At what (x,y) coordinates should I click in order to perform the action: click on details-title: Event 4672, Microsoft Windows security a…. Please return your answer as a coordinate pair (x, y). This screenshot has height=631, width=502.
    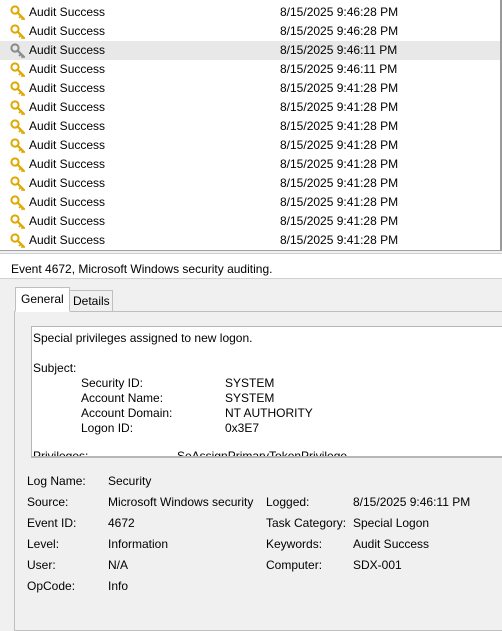
    Looking at the image, I should click on (142, 269).